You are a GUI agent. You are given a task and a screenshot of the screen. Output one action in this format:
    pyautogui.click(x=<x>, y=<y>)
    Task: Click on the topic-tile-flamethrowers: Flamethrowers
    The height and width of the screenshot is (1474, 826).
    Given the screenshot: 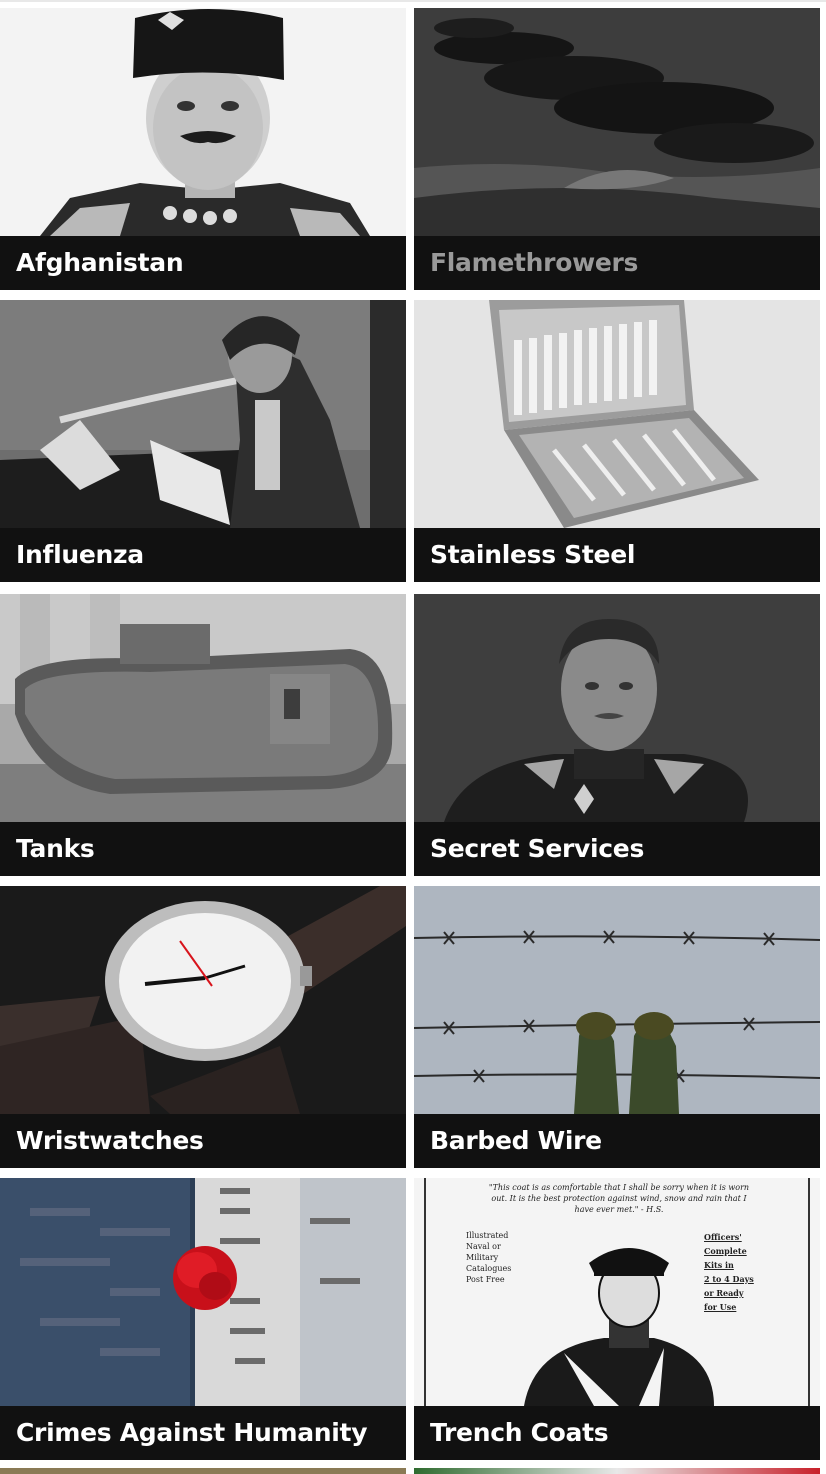 What is the action you would take?
    pyautogui.click(x=617, y=149)
    